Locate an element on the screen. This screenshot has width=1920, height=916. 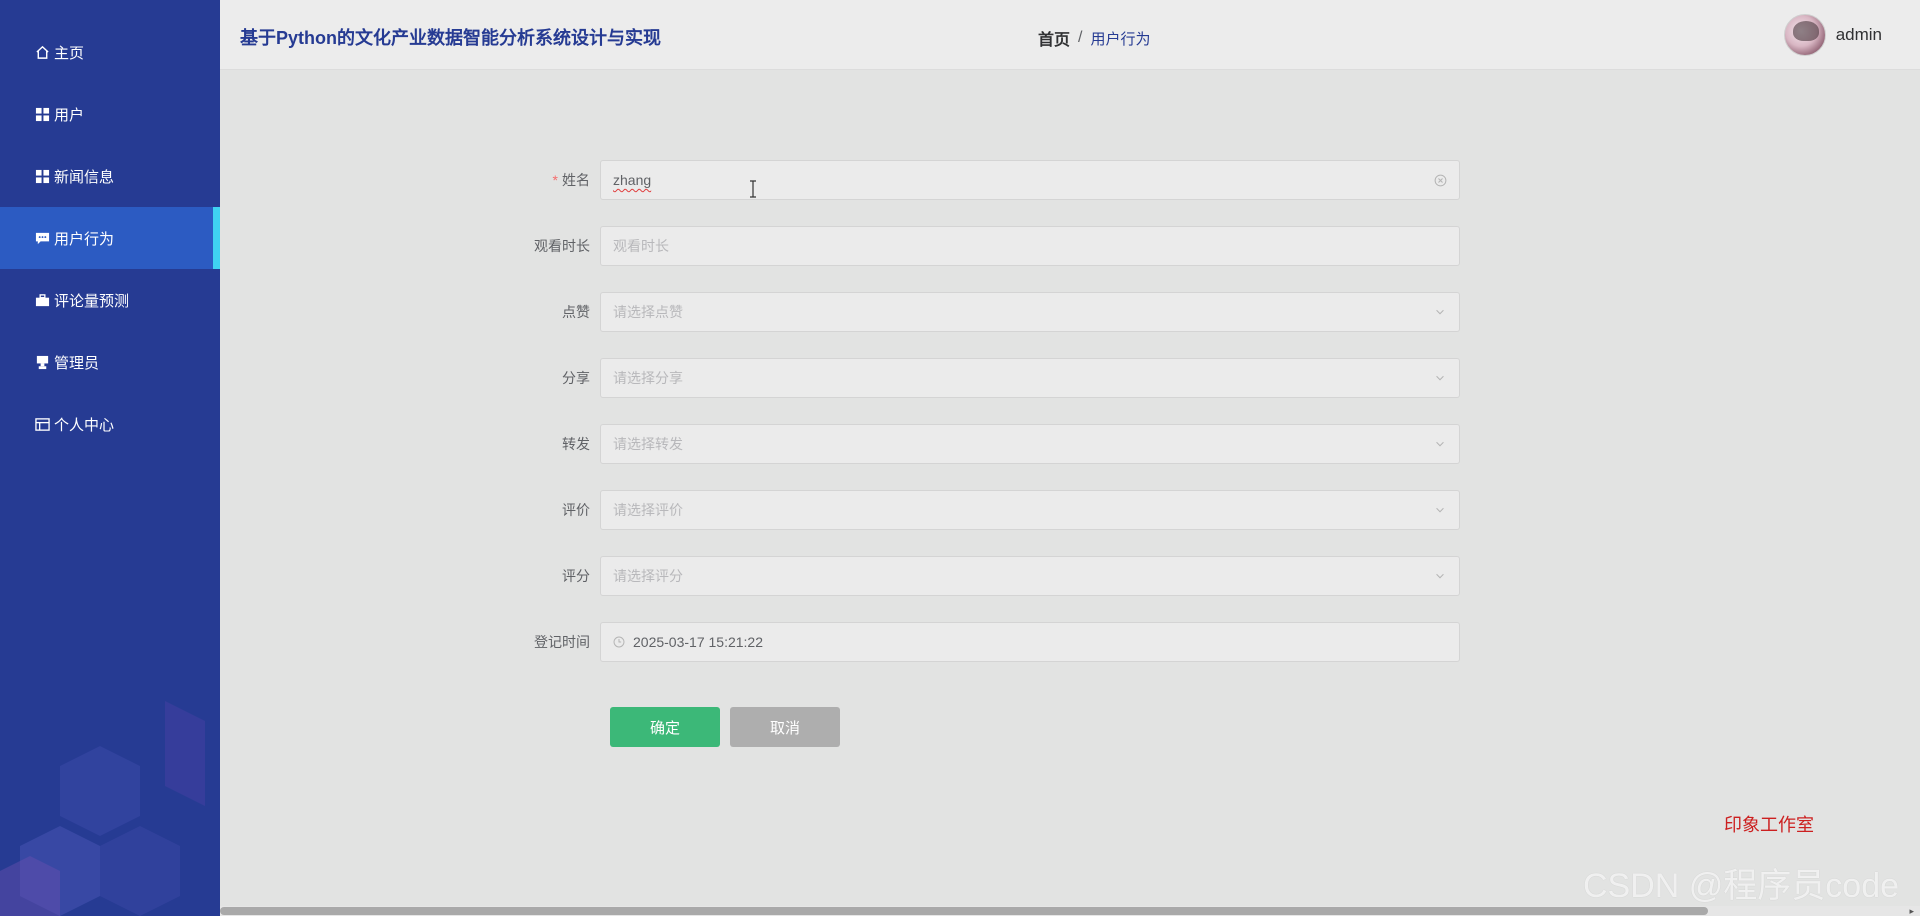
form-row-name: * 姓名 zhang is located at coordinates (995, 180).